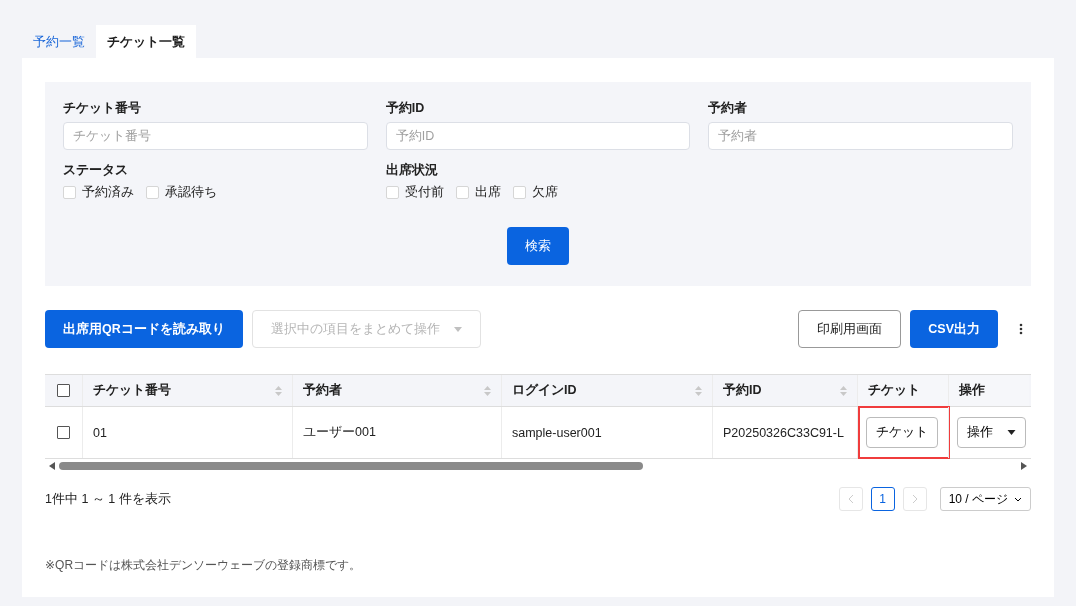  I want to click on print-button: 印刷用画面, so click(850, 329).